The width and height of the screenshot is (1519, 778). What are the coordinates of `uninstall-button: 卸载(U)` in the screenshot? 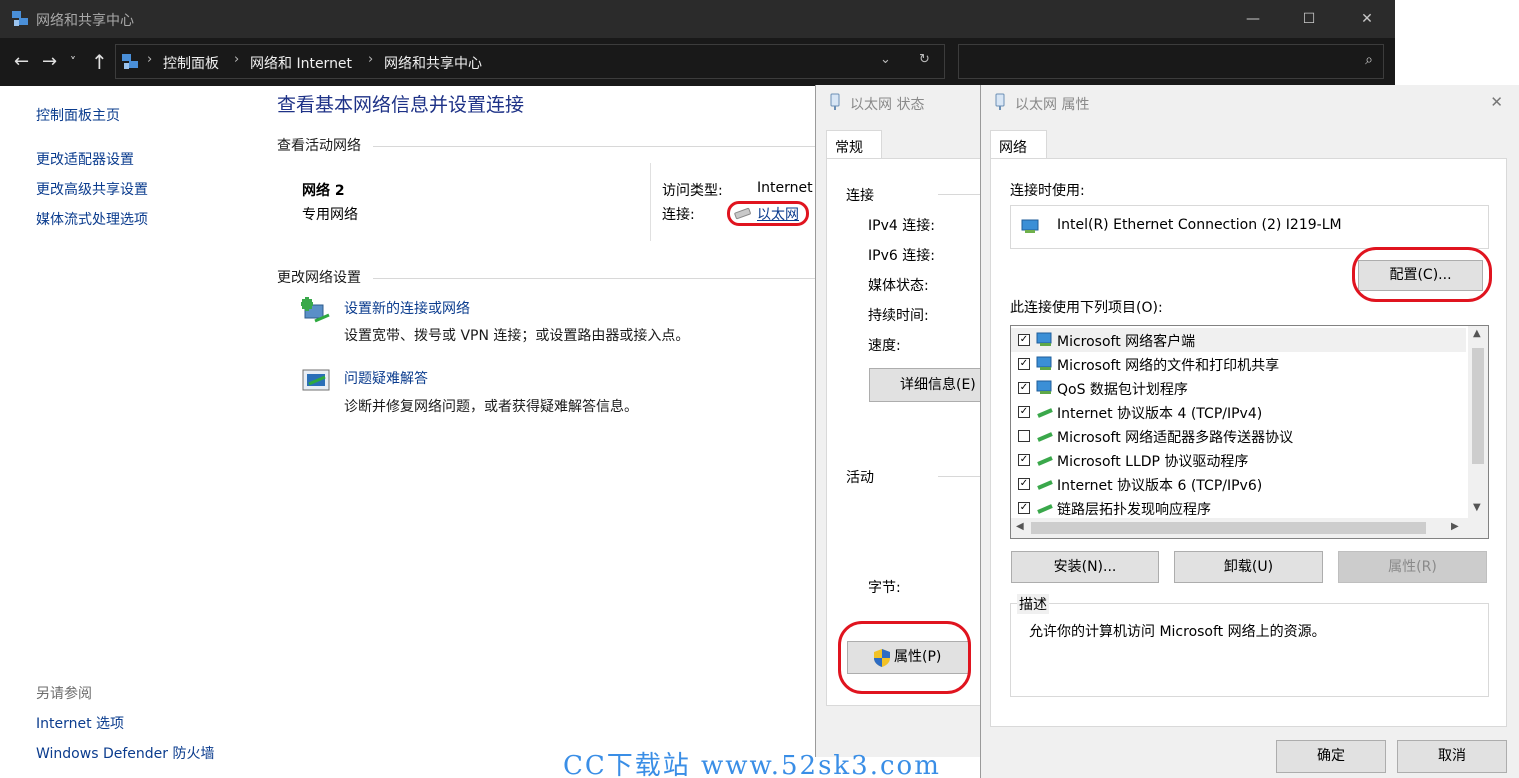 It's located at (1248, 567).